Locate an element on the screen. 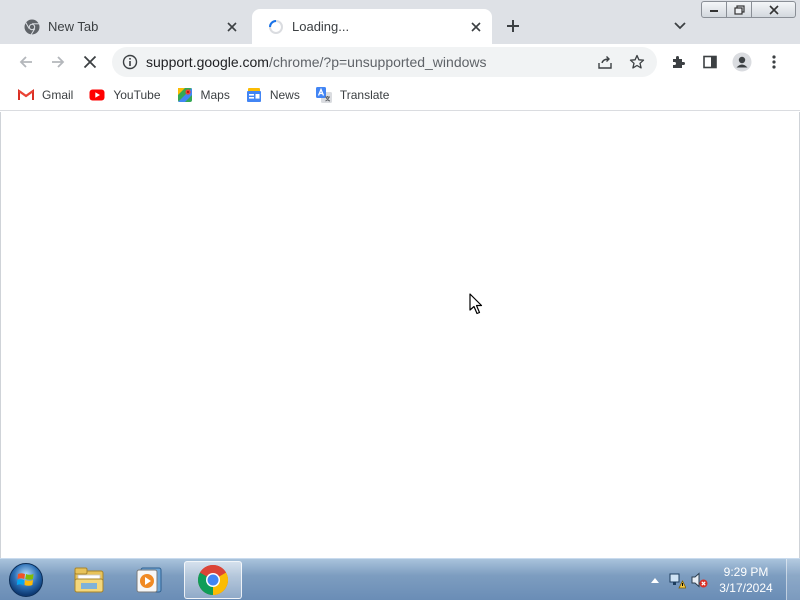 This screenshot has height=600, width=800. stop-button is located at coordinates (90, 62).